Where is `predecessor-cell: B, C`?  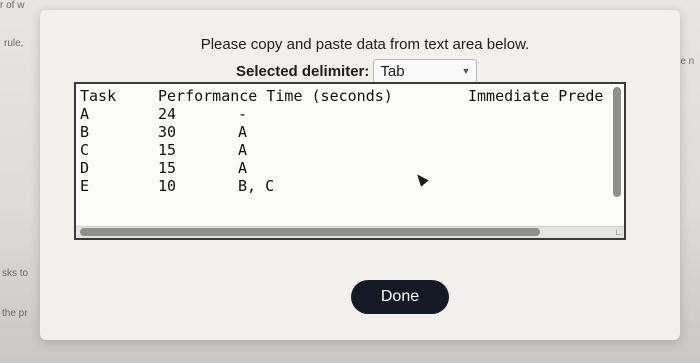
predecessor-cell: B, C is located at coordinates (256, 186).